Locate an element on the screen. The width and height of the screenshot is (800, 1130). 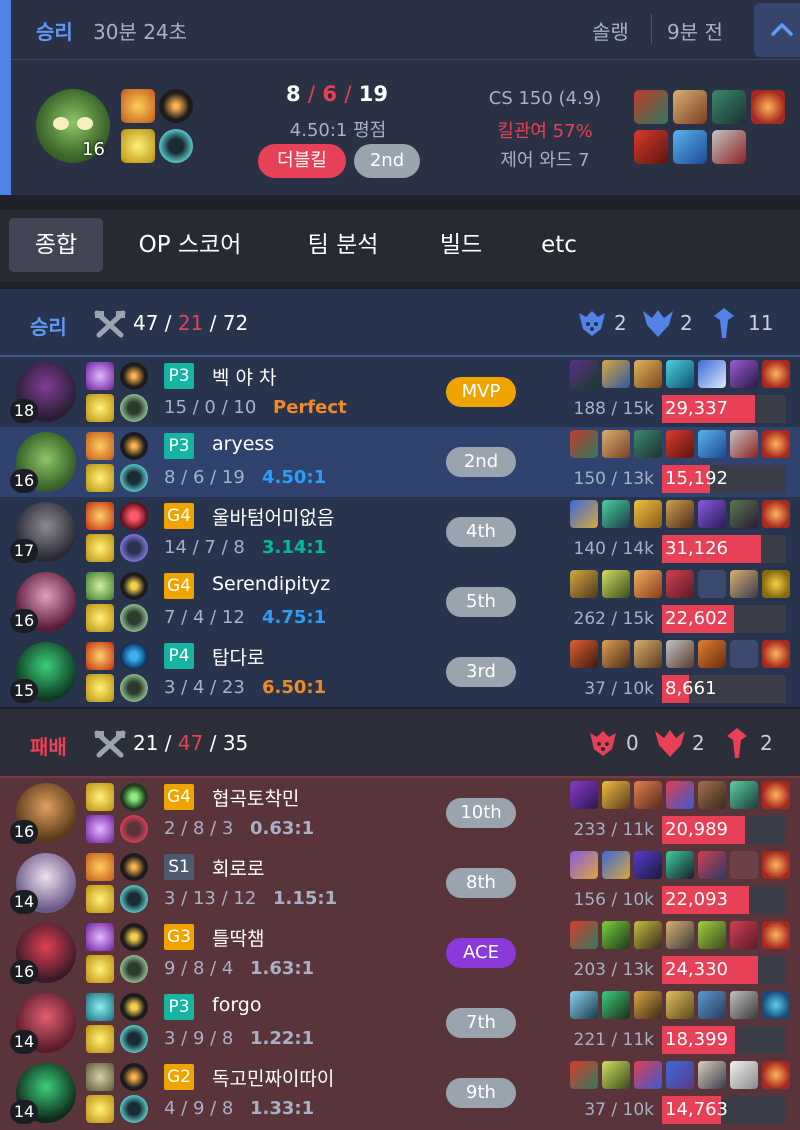
summoner-name: 회로로 is located at coordinates (238, 867).